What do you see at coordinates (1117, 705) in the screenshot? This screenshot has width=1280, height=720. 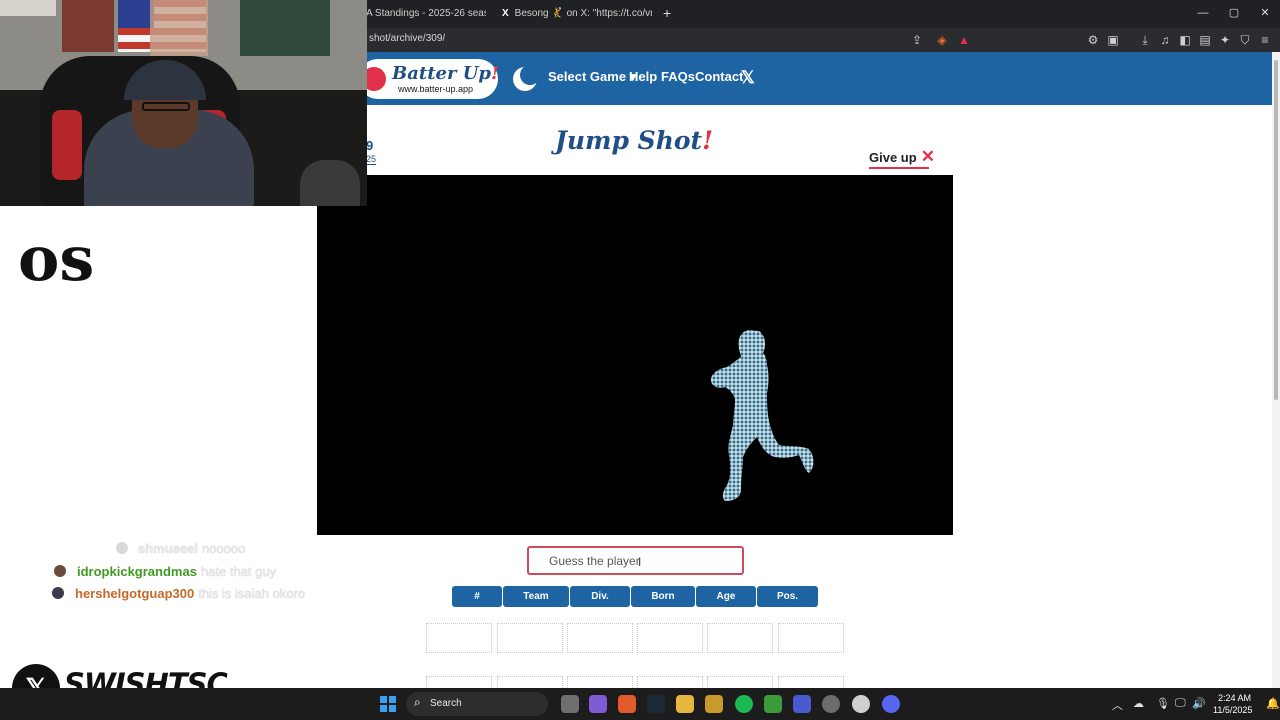 I see `tray-chevron-icon: ︿` at bounding box center [1117, 705].